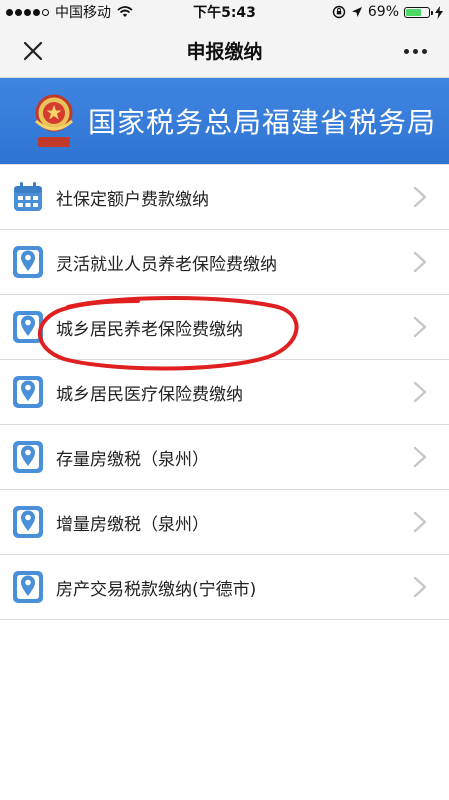  What do you see at coordinates (414, 12) in the screenshot?
I see `battery-level-fill` at bounding box center [414, 12].